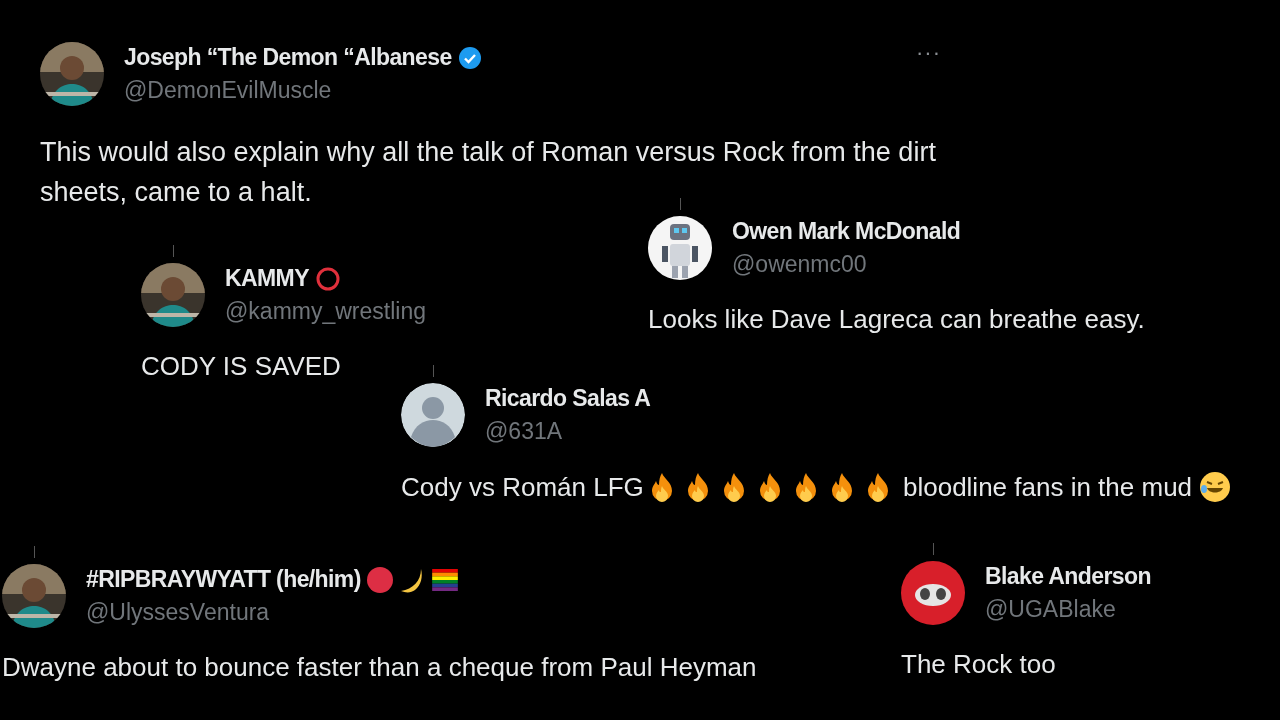 The image size is (1280, 720). Describe the element at coordinates (928, 53) in the screenshot. I see `more-options-button: ···` at that location.